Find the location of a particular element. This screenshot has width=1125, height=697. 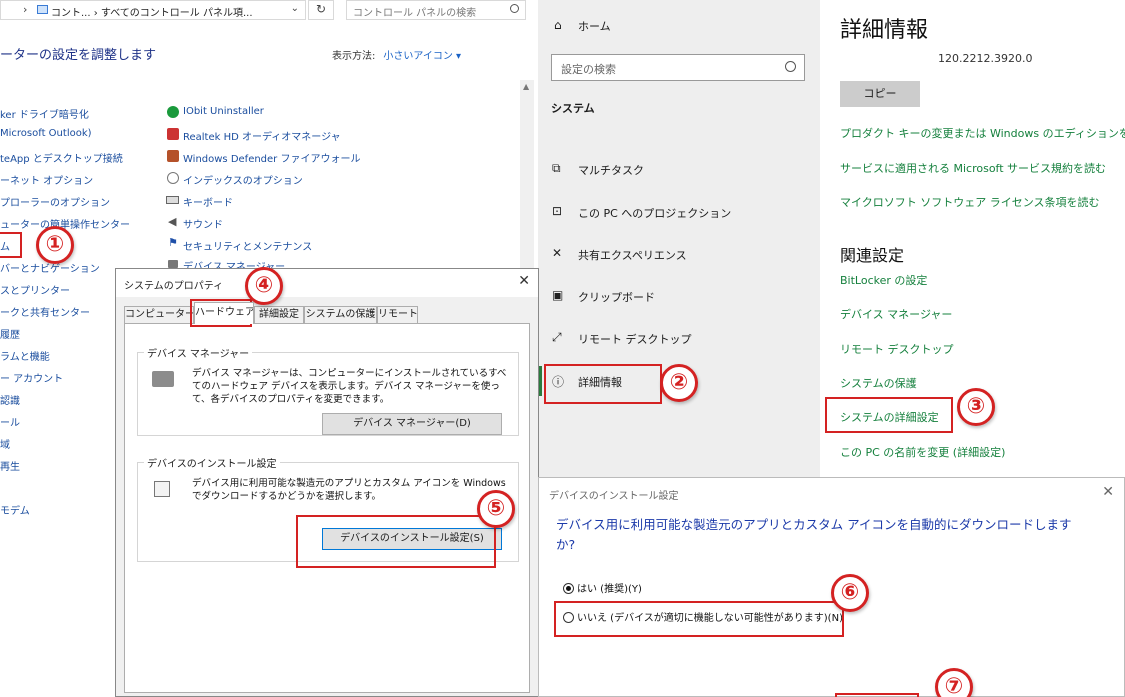

cp-item-user-accounts: ー アカウント is located at coordinates (31, 377).